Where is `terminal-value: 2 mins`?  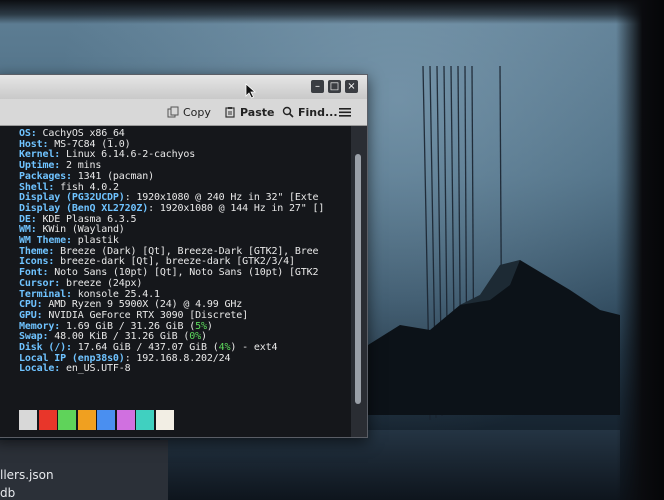
terminal-value: 2 mins is located at coordinates (81, 166).